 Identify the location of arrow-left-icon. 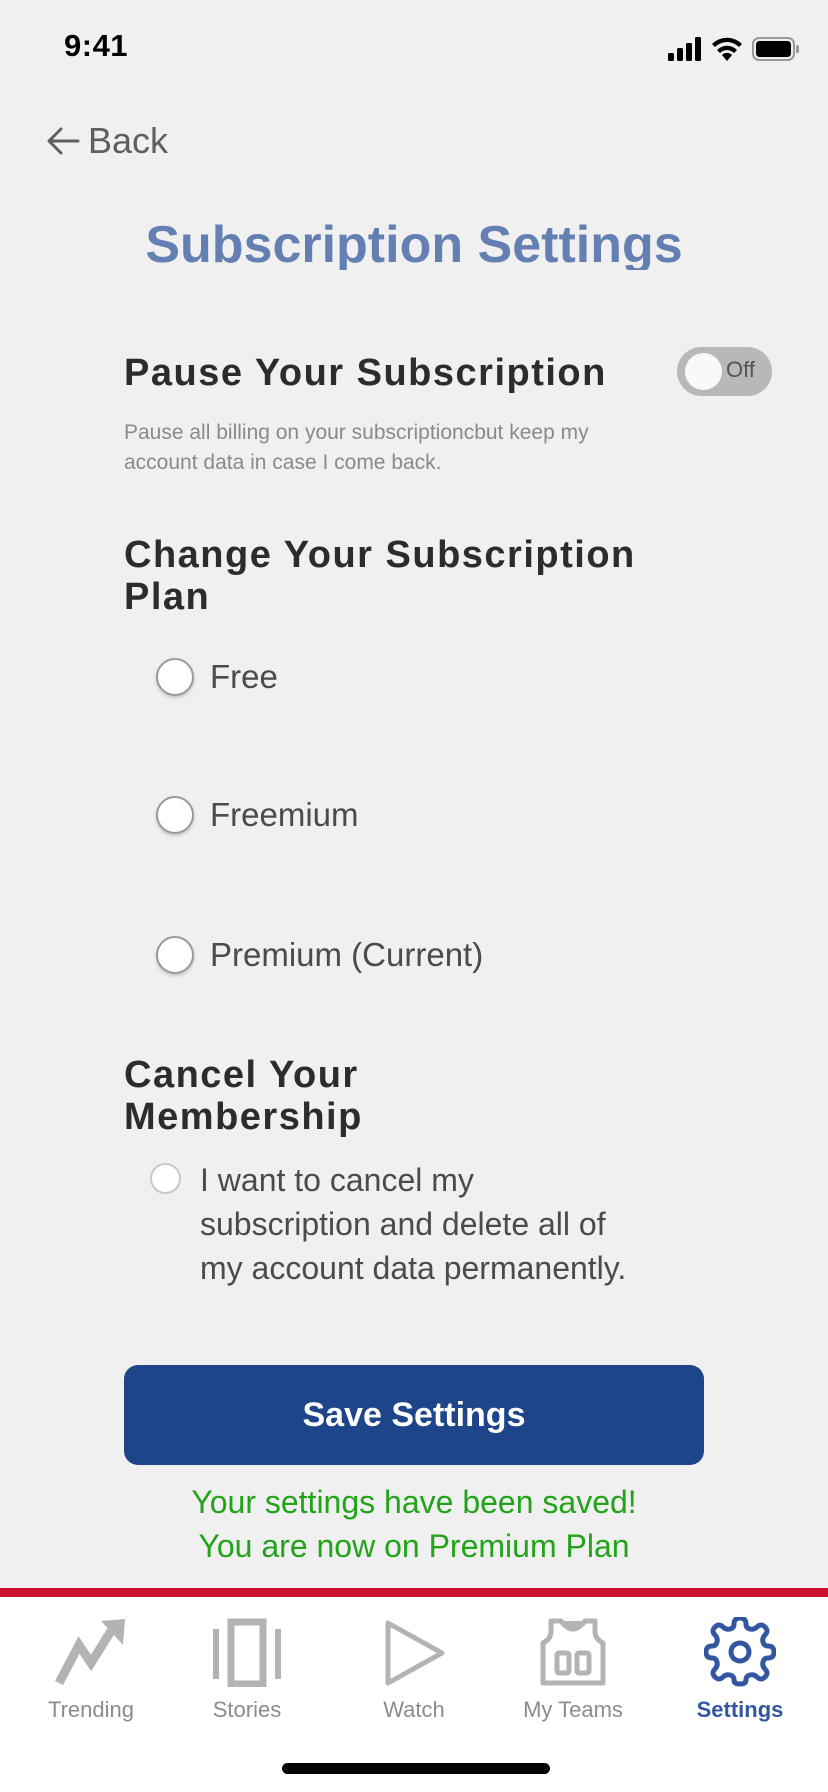
(63, 141).